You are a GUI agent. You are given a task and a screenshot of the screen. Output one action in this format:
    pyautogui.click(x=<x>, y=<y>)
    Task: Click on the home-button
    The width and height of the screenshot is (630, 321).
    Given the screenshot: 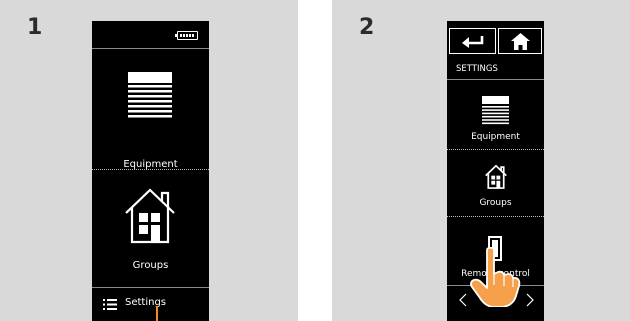 What is the action you would take?
    pyautogui.click(x=520, y=41)
    